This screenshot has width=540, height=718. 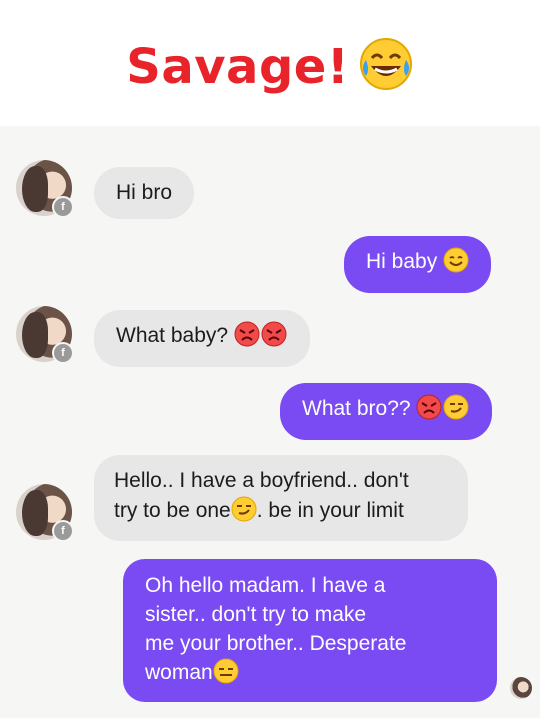 What do you see at coordinates (310, 675) in the screenshot?
I see `message-text-line: woman` at bounding box center [310, 675].